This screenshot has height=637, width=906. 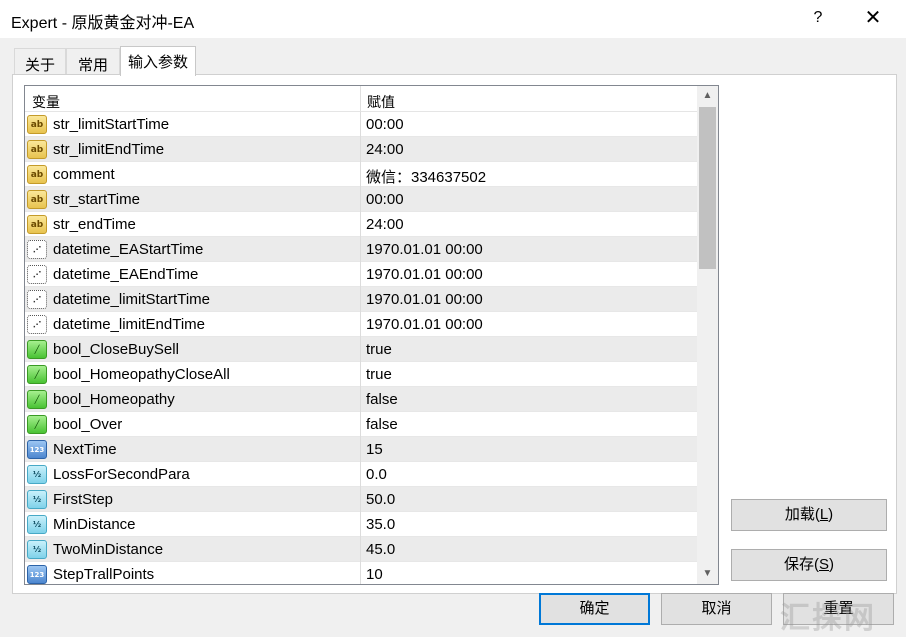 I want to click on table-row: ╱ bool_CloseBuySell true, so click(x=361, y=349).